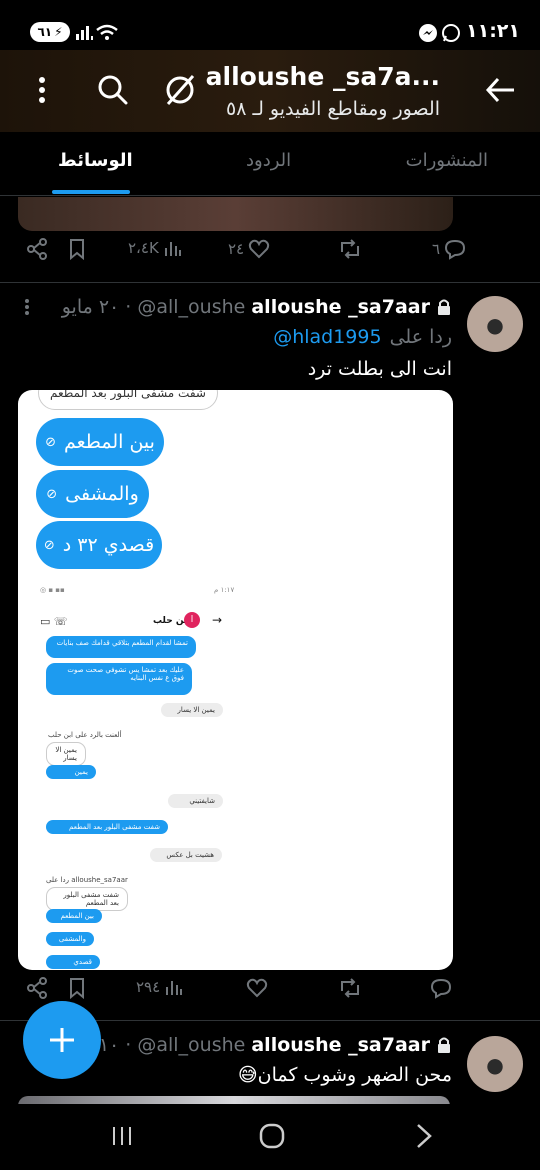 The height and width of the screenshot is (1170, 540). I want to click on reply-to-link: @hlad1995, so click(327, 337).